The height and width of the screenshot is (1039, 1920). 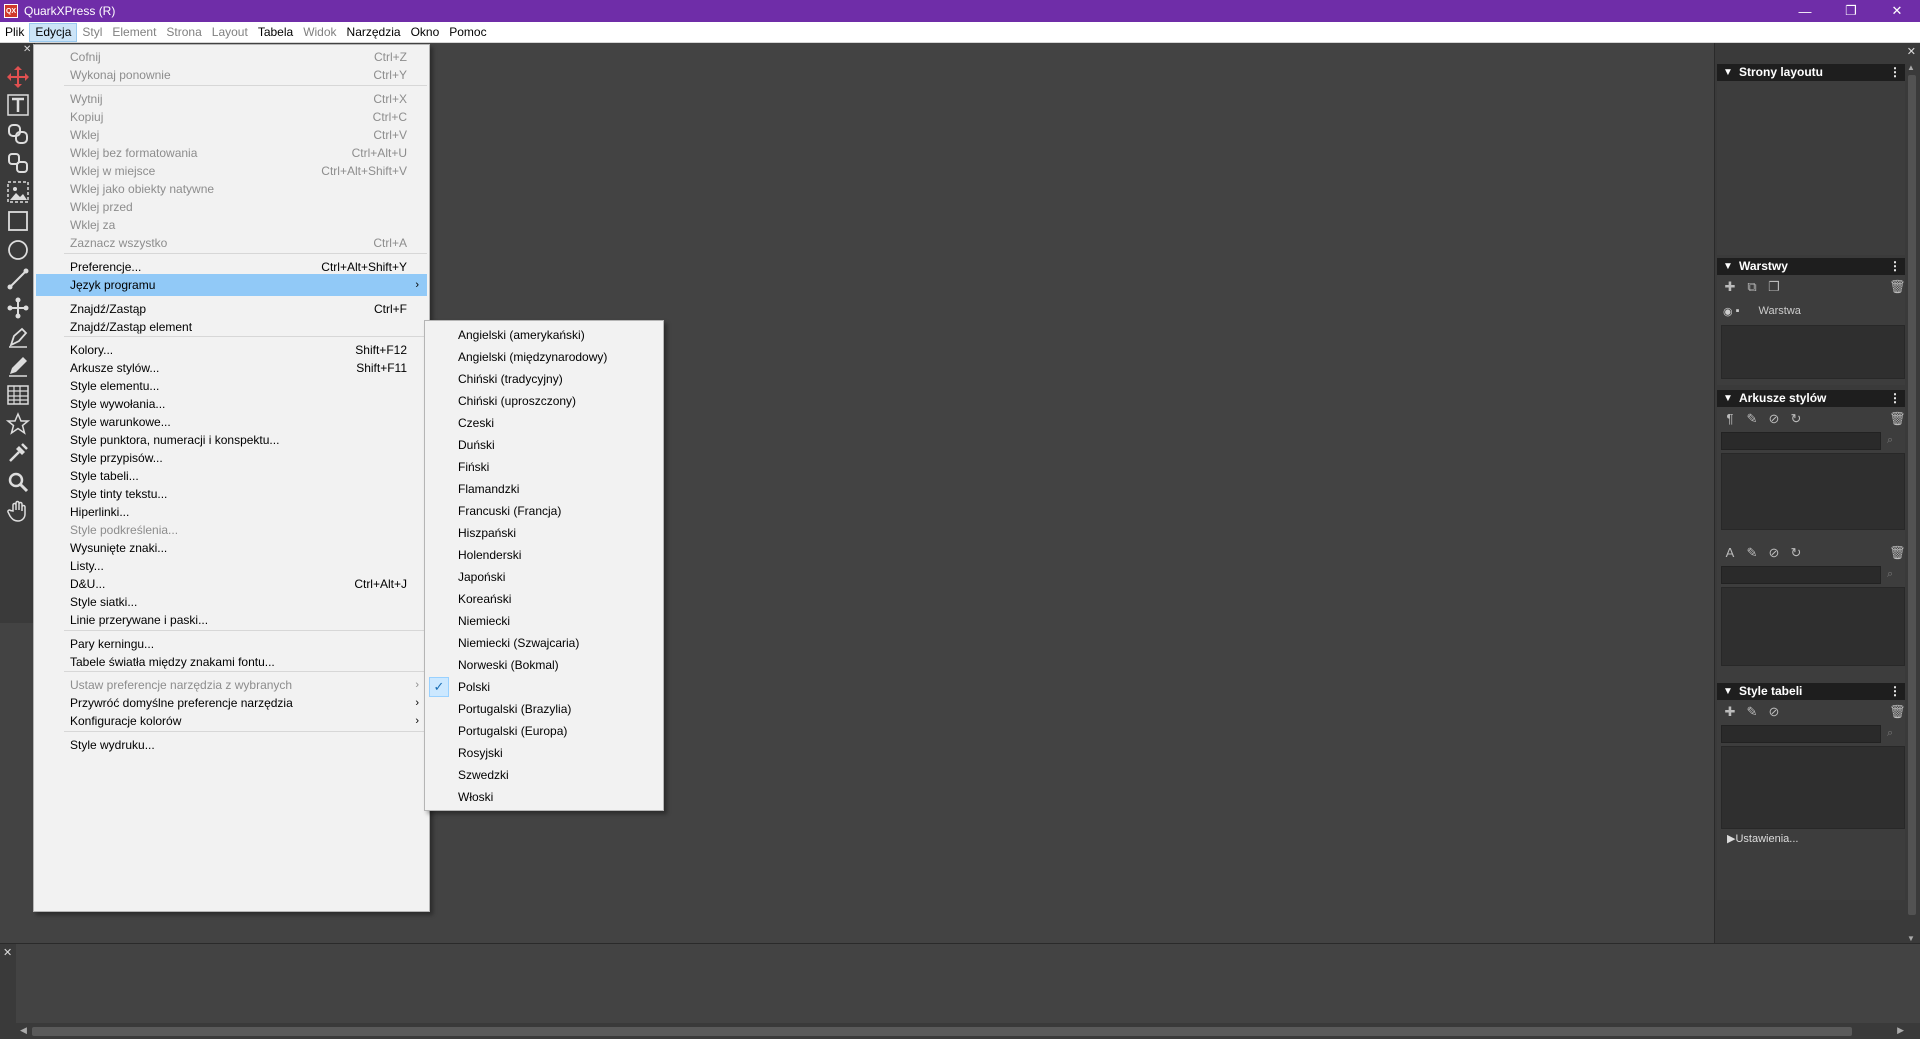 I want to click on language-option-hiszpanski: Hiszpański, so click(x=544, y=533).